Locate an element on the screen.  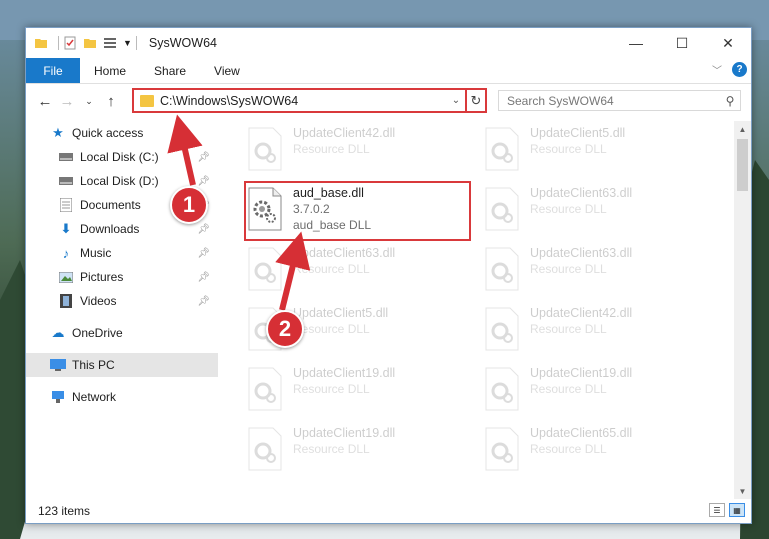
file-name: UpdateClient63.dll is located at coordinates (344, 253).